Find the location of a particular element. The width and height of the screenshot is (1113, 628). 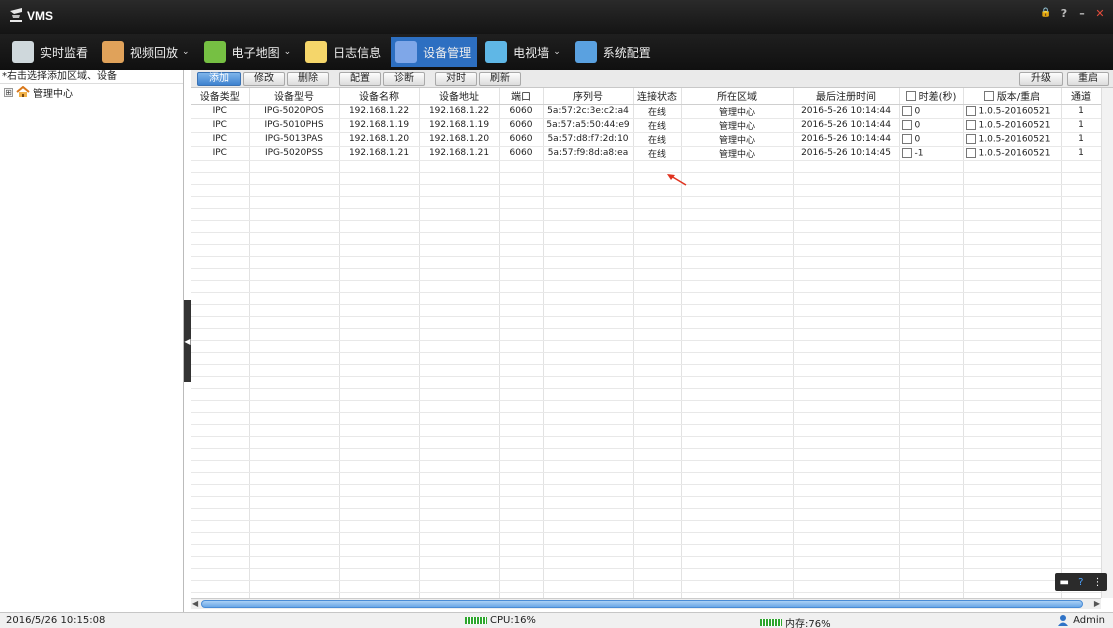

home-icon is located at coordinates (23, 91).